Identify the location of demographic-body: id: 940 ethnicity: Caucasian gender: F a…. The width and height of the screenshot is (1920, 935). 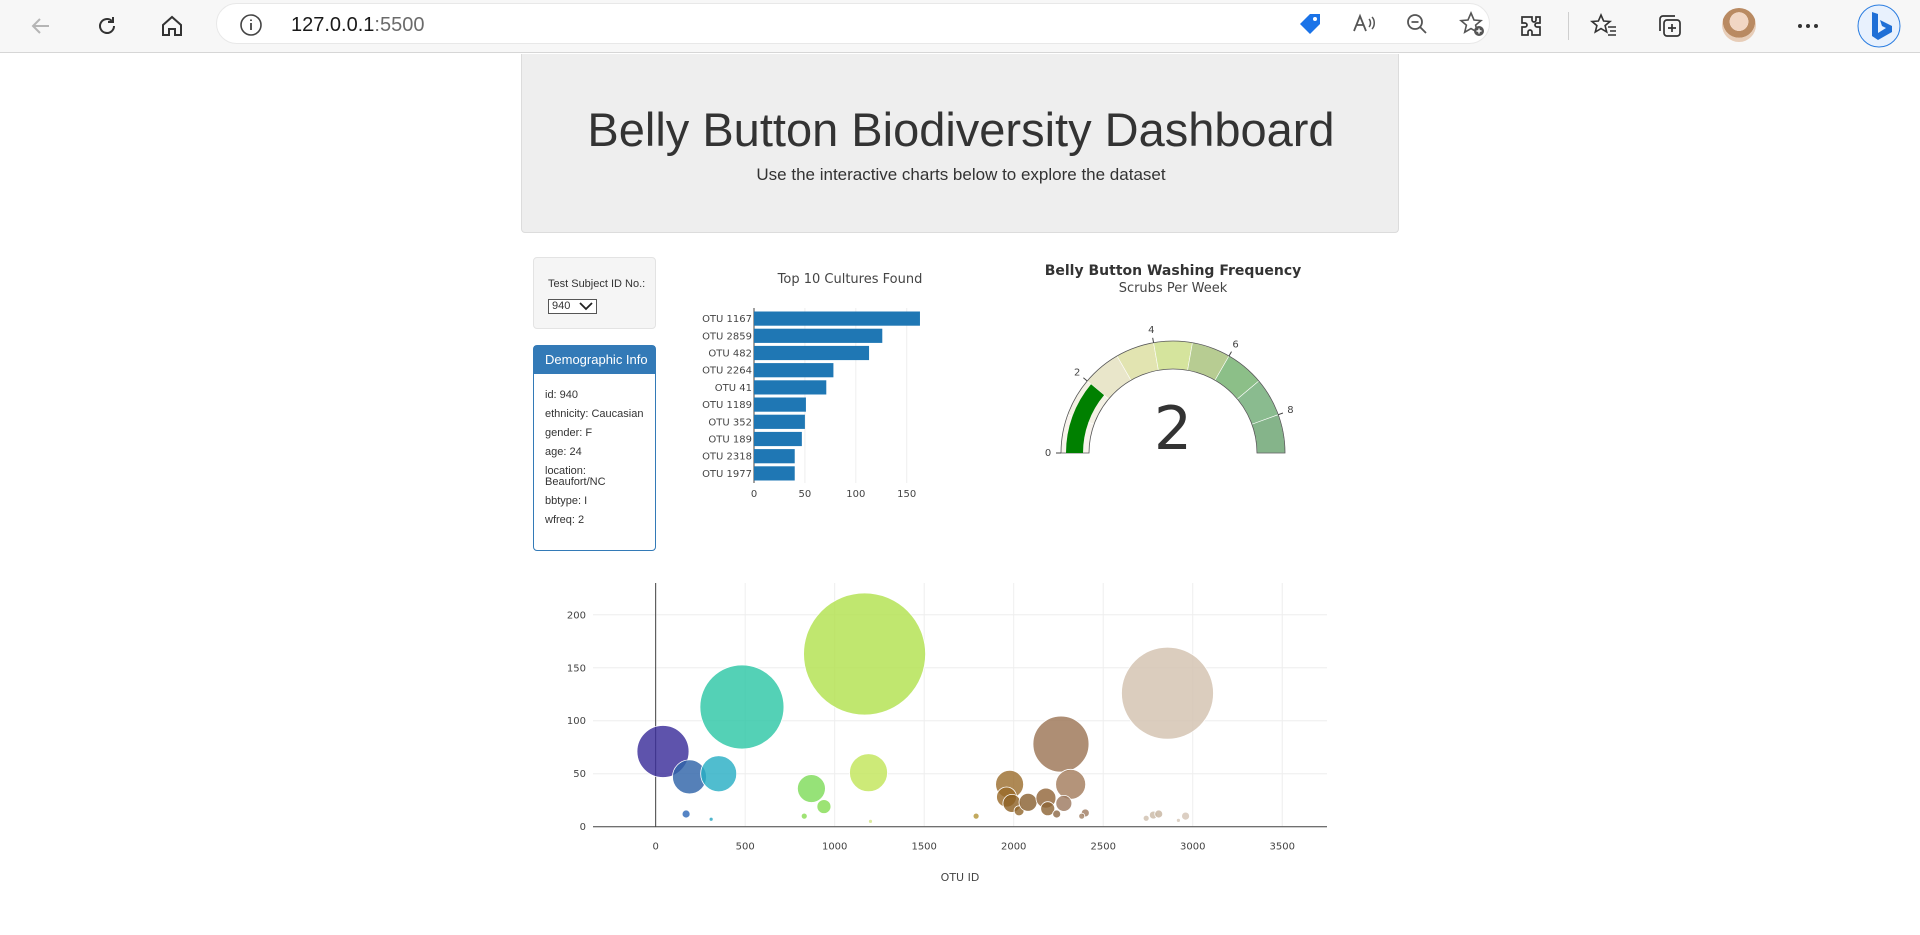
(594, 450).